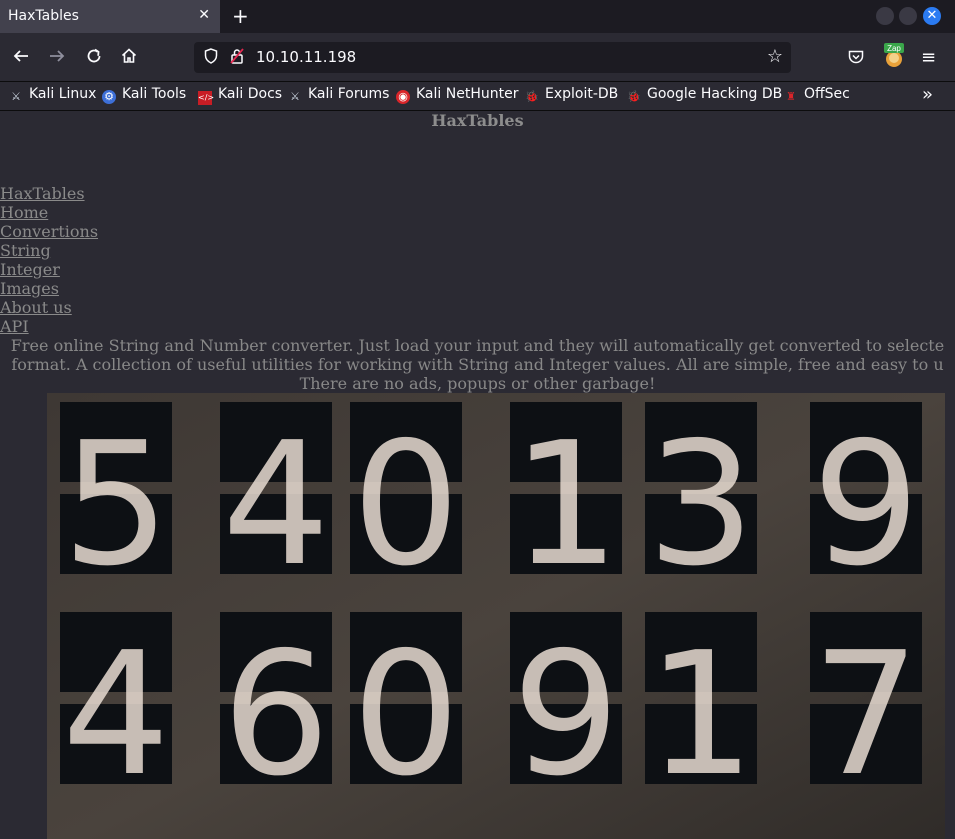  What do you see at coordinates (94, 58) in the screenshot?
I see `reload-icon` at bounding box center [94, 58].